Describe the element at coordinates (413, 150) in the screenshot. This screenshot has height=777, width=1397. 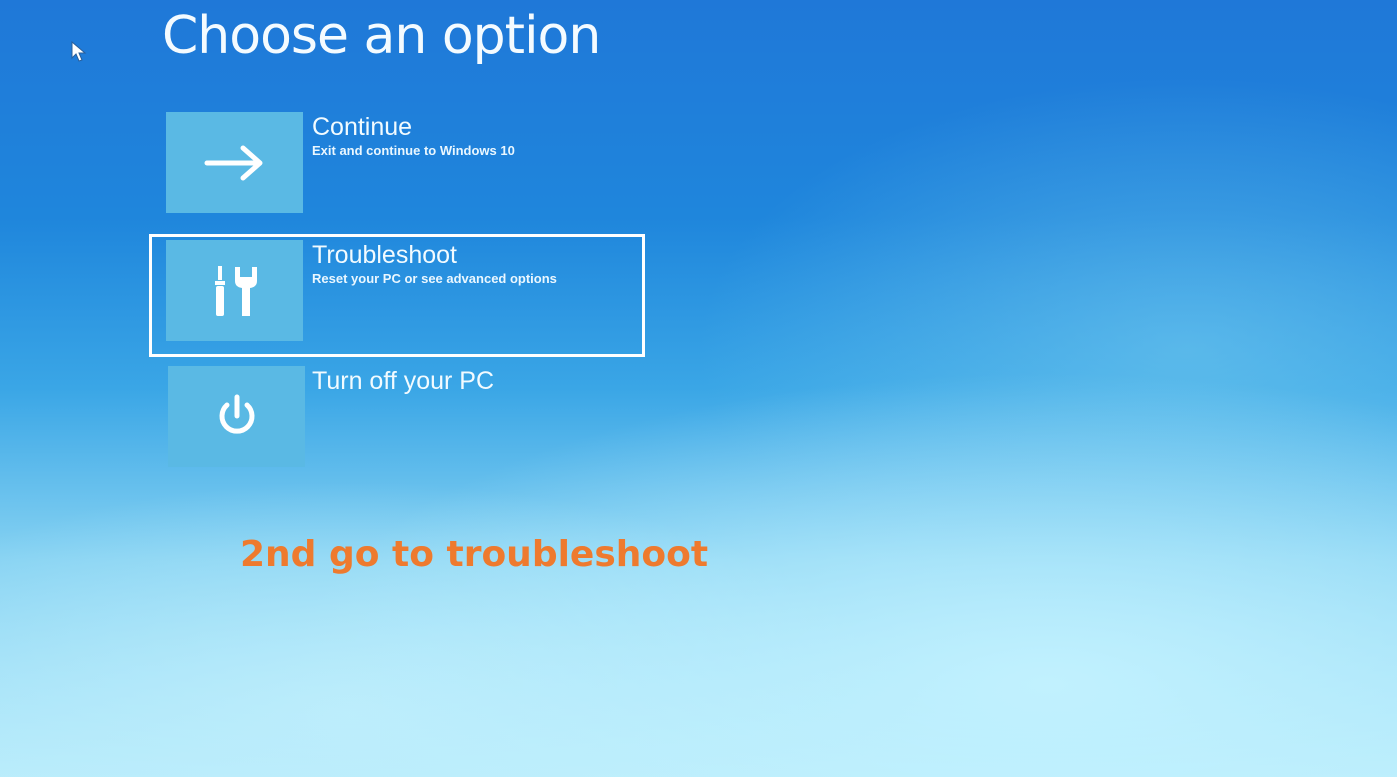
I see `continue-description: Exit and continue to Windows 10` at that location.